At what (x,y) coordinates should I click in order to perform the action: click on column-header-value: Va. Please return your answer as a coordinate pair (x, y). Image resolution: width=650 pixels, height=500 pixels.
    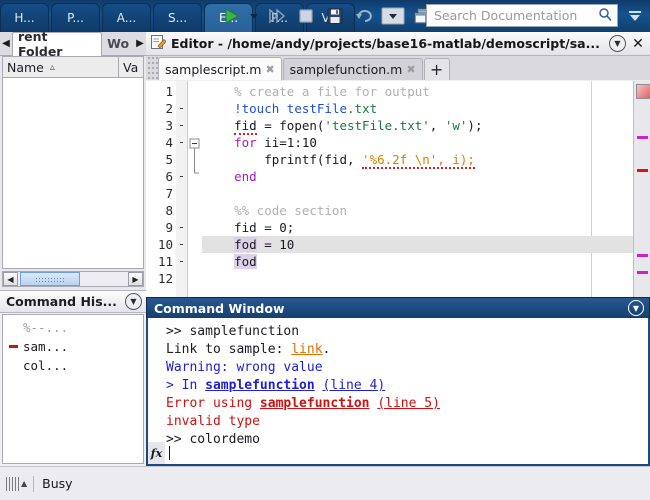
    Looking at the image, I should click on (131, 67).